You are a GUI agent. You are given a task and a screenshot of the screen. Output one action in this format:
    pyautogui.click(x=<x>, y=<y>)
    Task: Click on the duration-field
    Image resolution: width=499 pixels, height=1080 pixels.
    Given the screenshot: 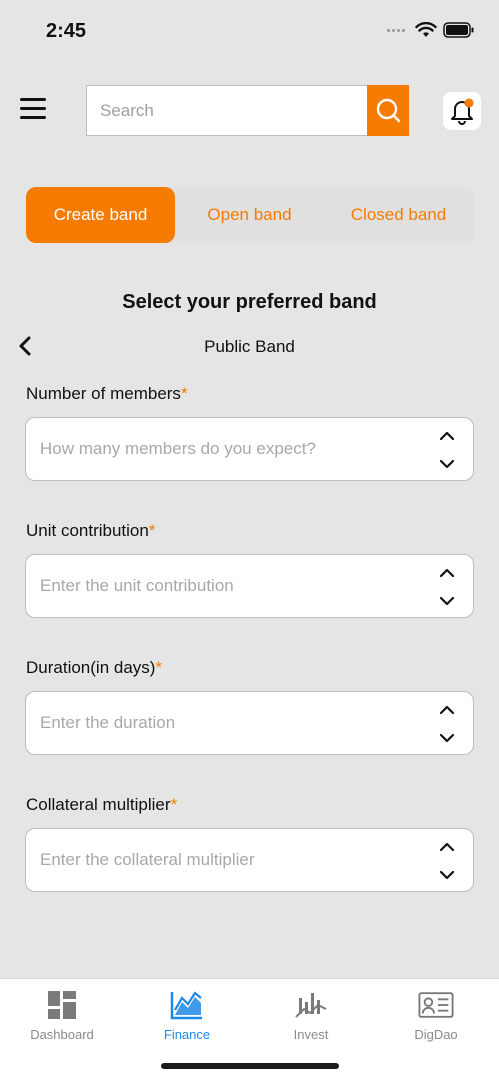 What is the action you would take?
    pyautogui.click(x=249, y=723)
    